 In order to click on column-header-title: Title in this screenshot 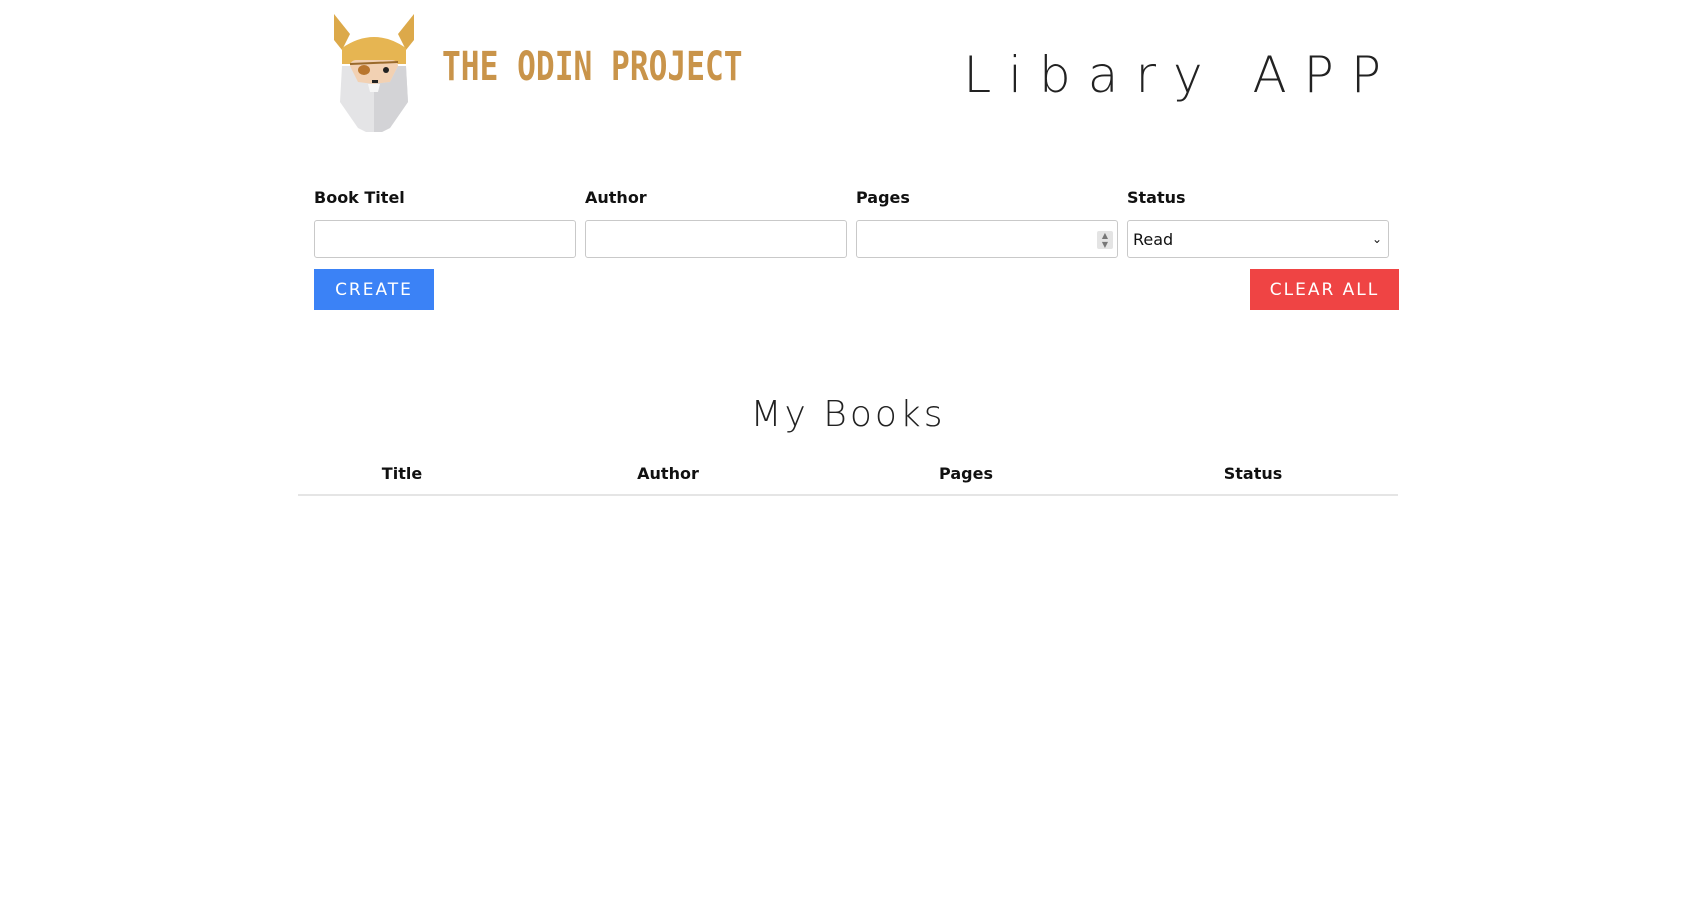, I will do `click(402, 473)`.